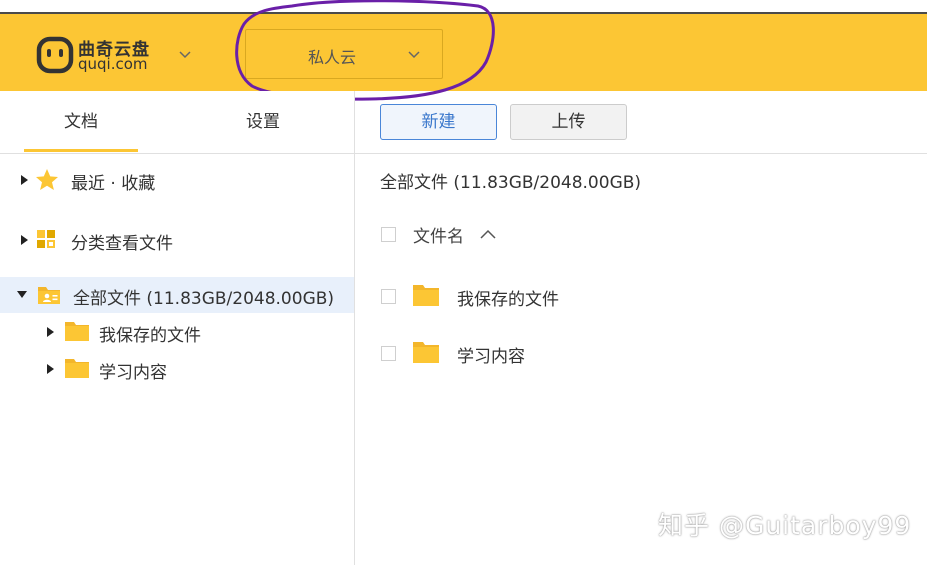  I want to click on tree-item-all-files: 全部文件 (11.83GB/2048.00GB), so click(177, 295).